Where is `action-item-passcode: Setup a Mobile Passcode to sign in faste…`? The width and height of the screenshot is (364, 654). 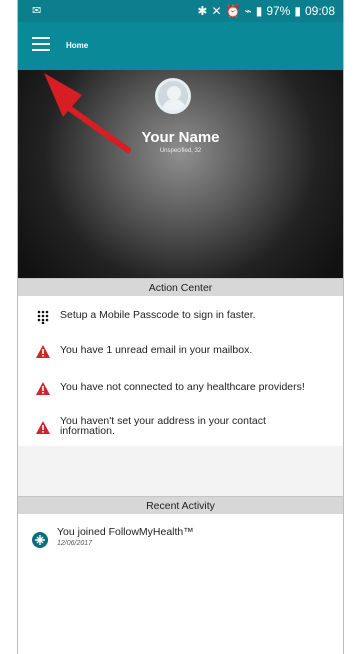 action-item-passcode: Setup a Mobile Passcode to sign in faste… is located at coordinates (180, 317).